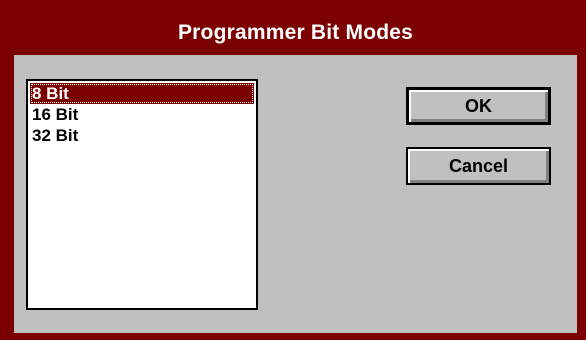 This screenshot has width=586, height=340. Describe the element at coordinates (478, 106) in the screenshot. I see `ok-button: OK` at that location.